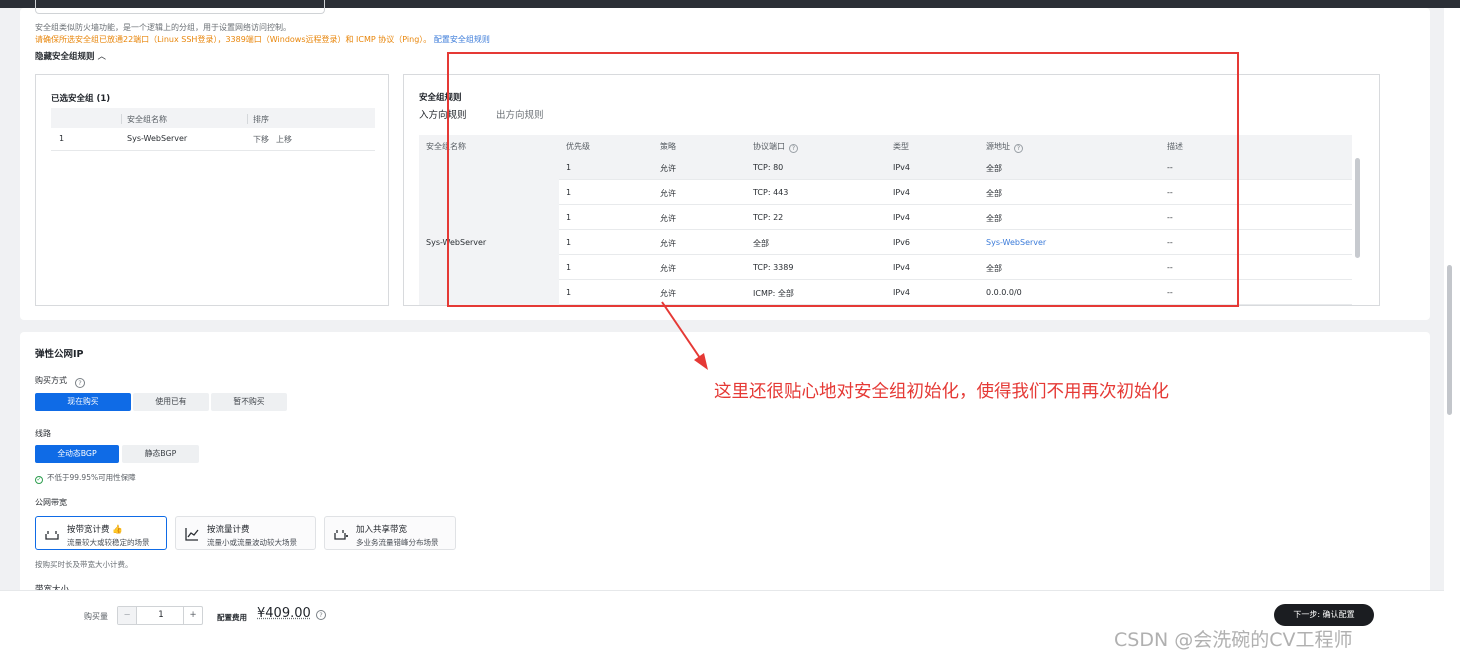 The width and height of the screenshot is (1460, 664). What do you see at coordinates (212, 190) in the screenshot?
I see `selected-groups-box: 已选安全组 (1) 安全组名称 排序 1 Sys-WebServer 下移 上移` at bounding box center [212, 190].